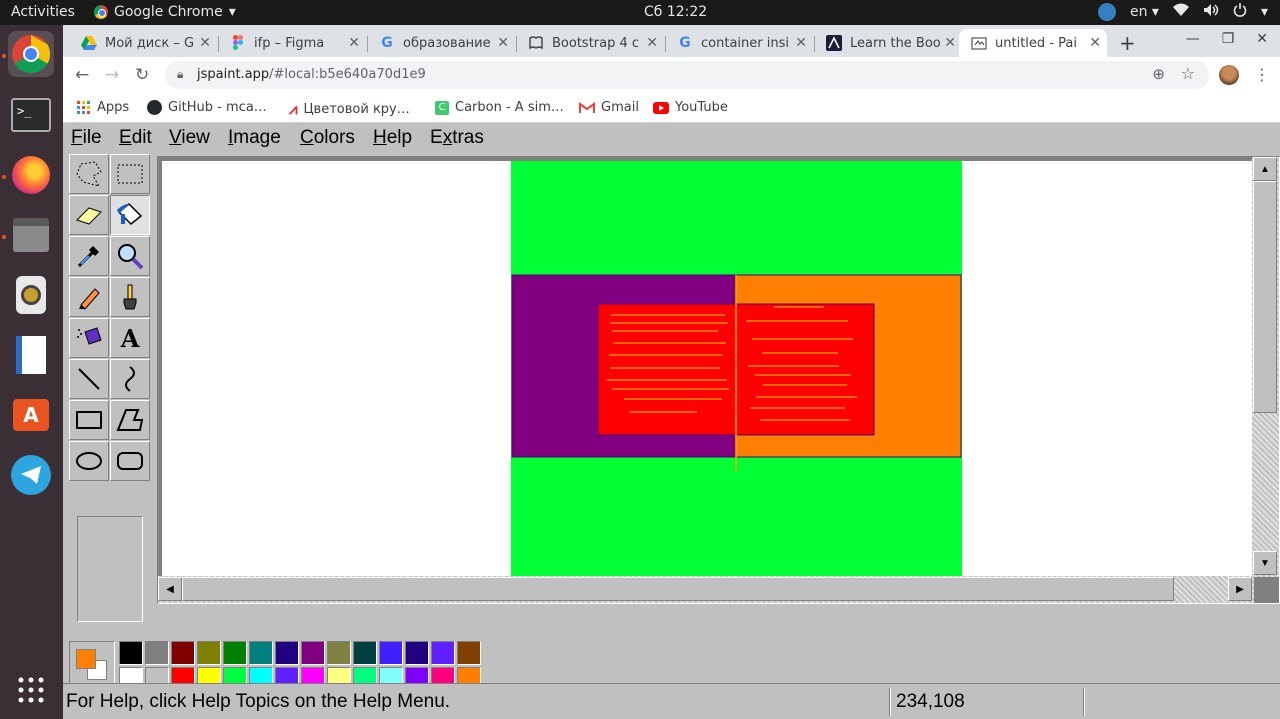 This screenshot has width=1280, height=719. What do you see at coordinates (1264, 12) in the screenshot?
I see `chevron-down-icon: ▾` at bounding box center [1264, 12].